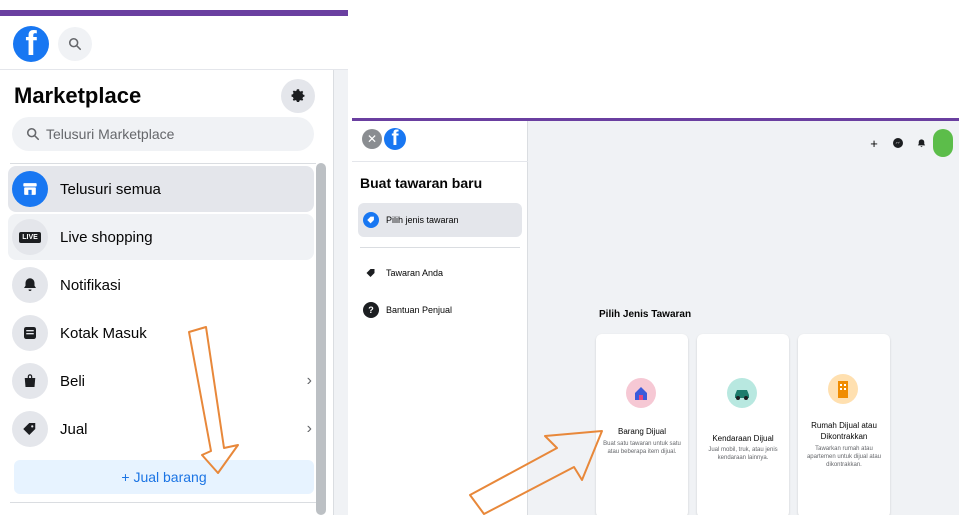 The height and width of the screenshot is (515, 959). I want to click on settings-button, so click(298, 96).